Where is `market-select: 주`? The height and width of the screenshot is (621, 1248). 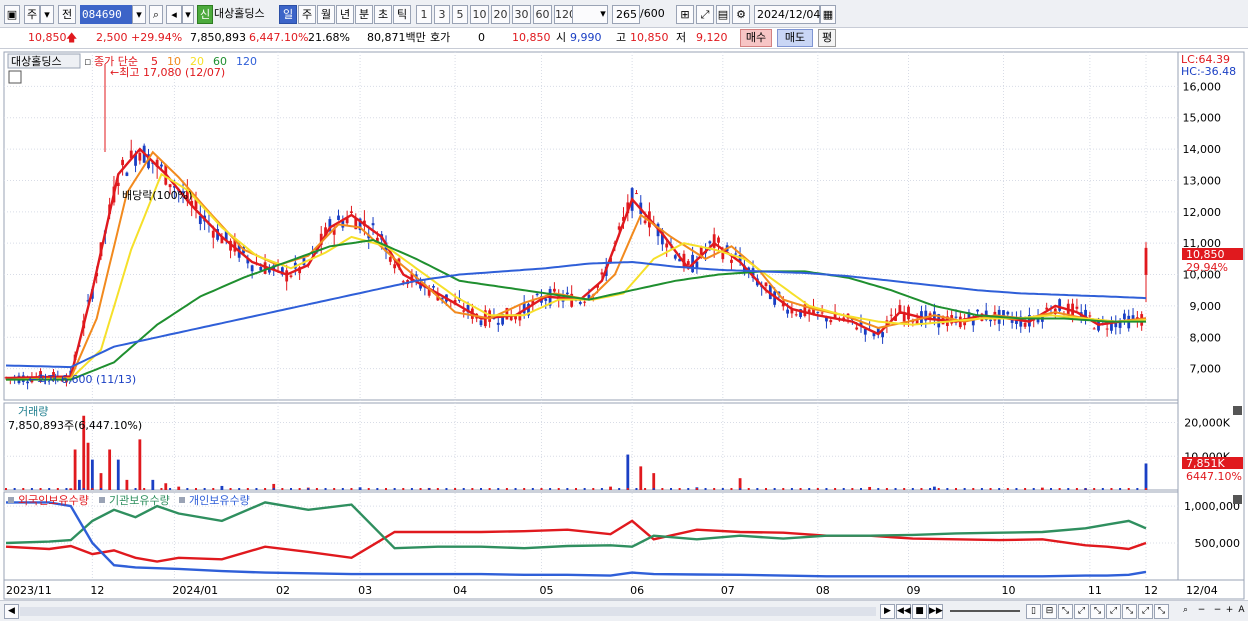 market-select: 주 is located at coordinates (32, 14).